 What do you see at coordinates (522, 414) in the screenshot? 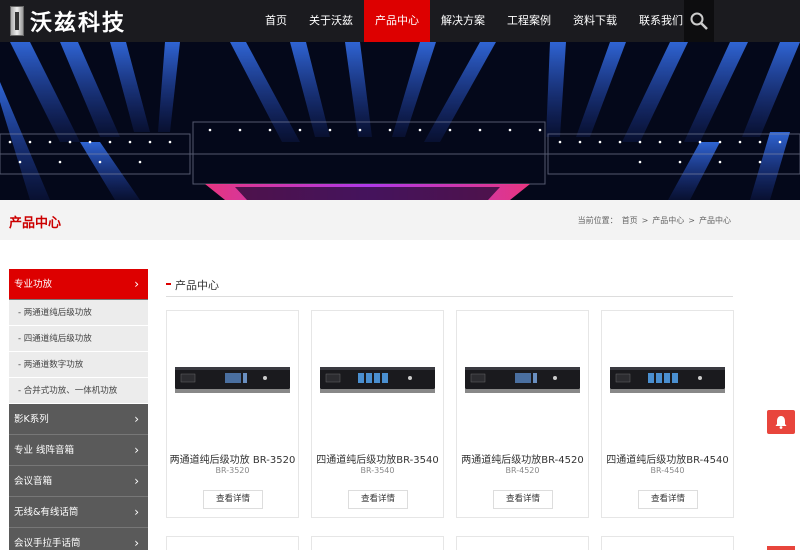
I see `product-card: 两通道纯后级功放BR-4520 BR-4520 查看详情` at bounding box center [522, 414].